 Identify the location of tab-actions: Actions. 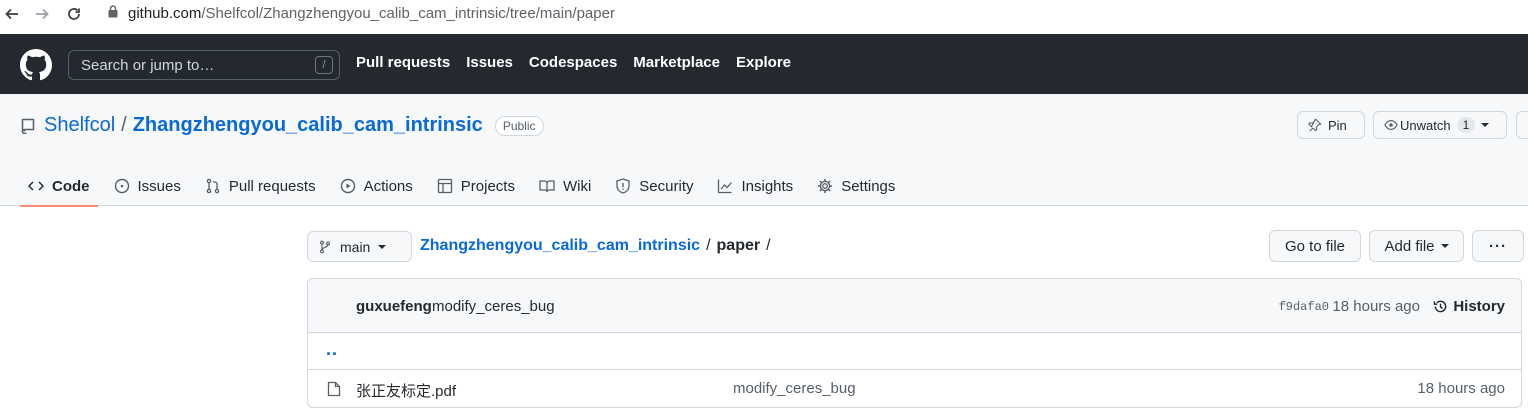
(376, 186).